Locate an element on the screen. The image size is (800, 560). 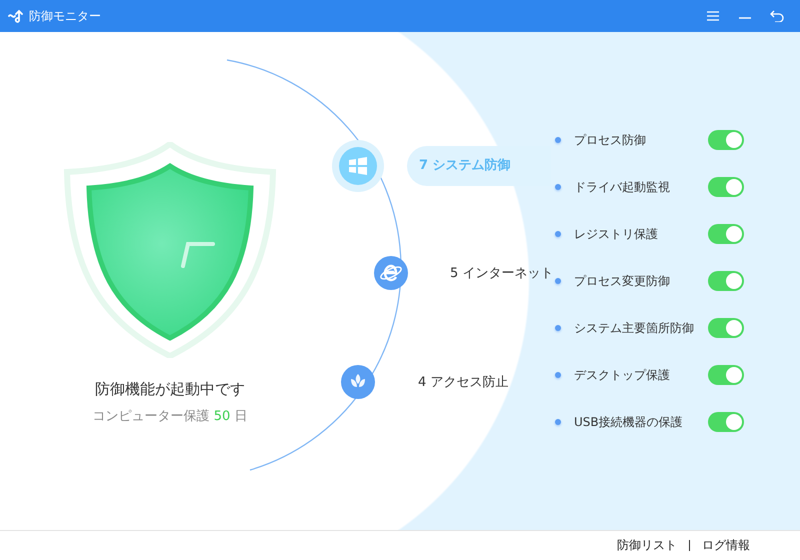
back-arrow-icon is located at coordinates (777, 16).